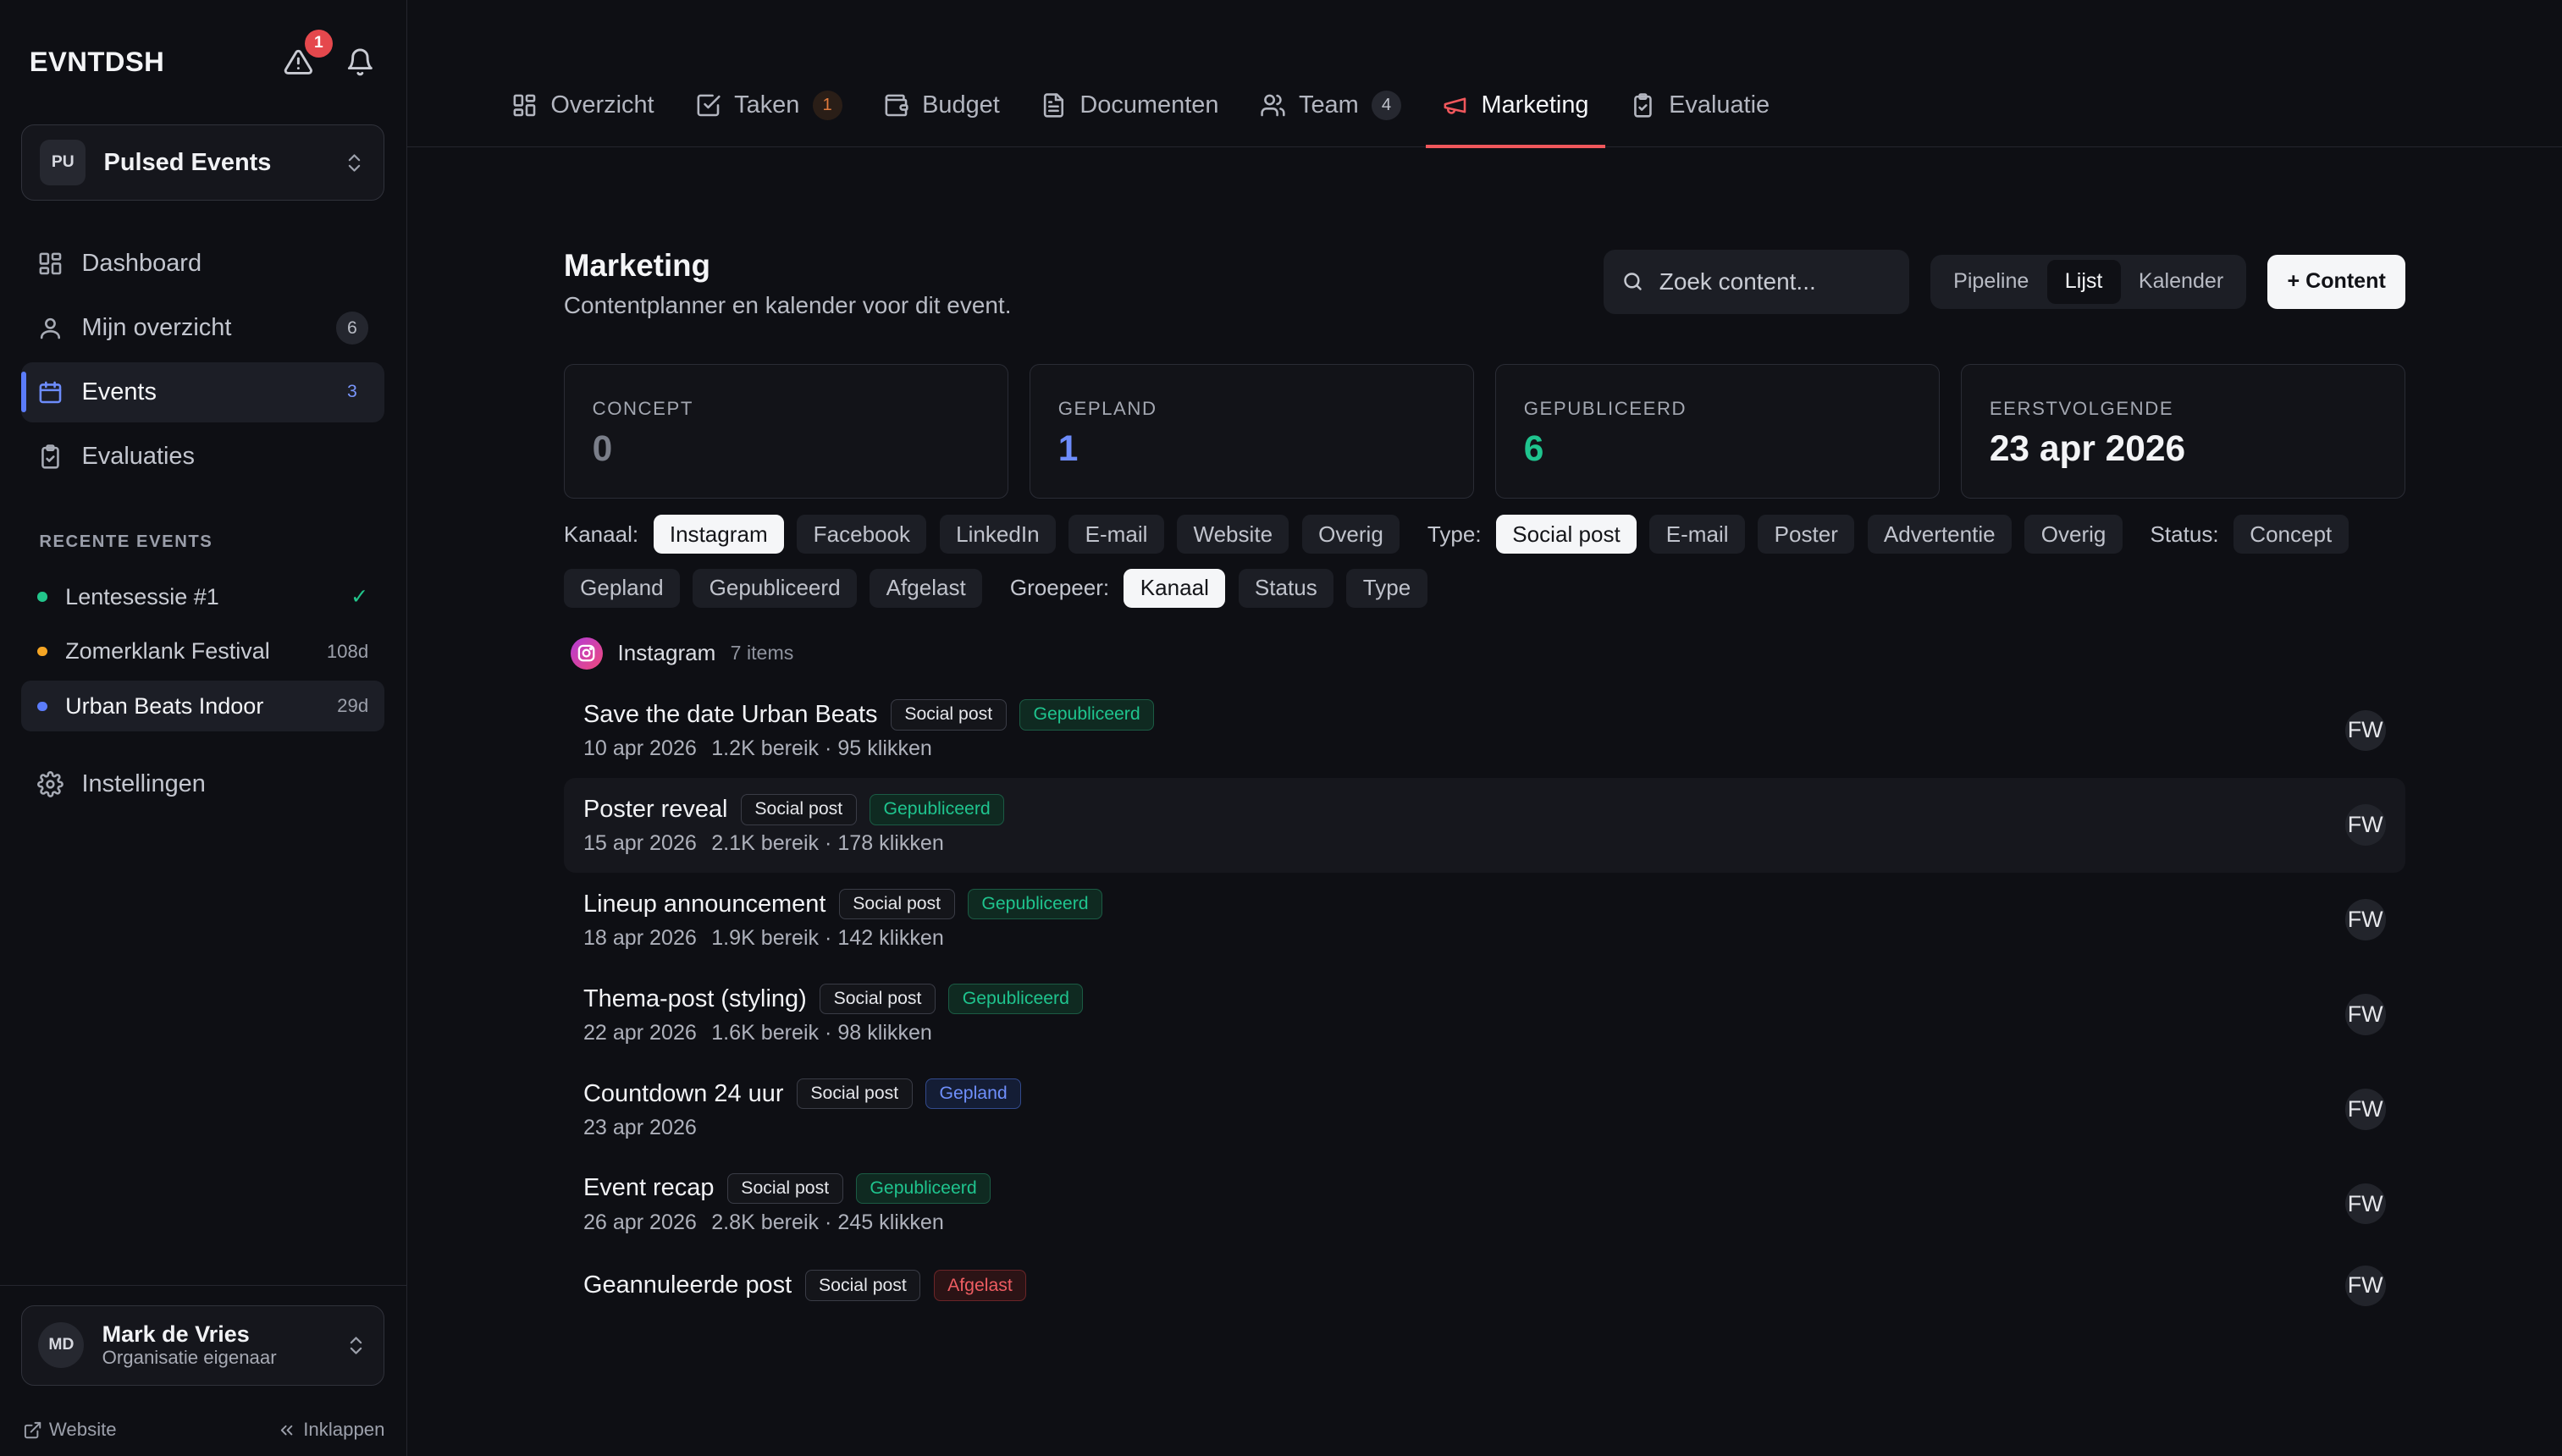  Describe the element at coordinates (1233, 534) in the screenshot. I see `chip-kanaal-website: Website` at that location.